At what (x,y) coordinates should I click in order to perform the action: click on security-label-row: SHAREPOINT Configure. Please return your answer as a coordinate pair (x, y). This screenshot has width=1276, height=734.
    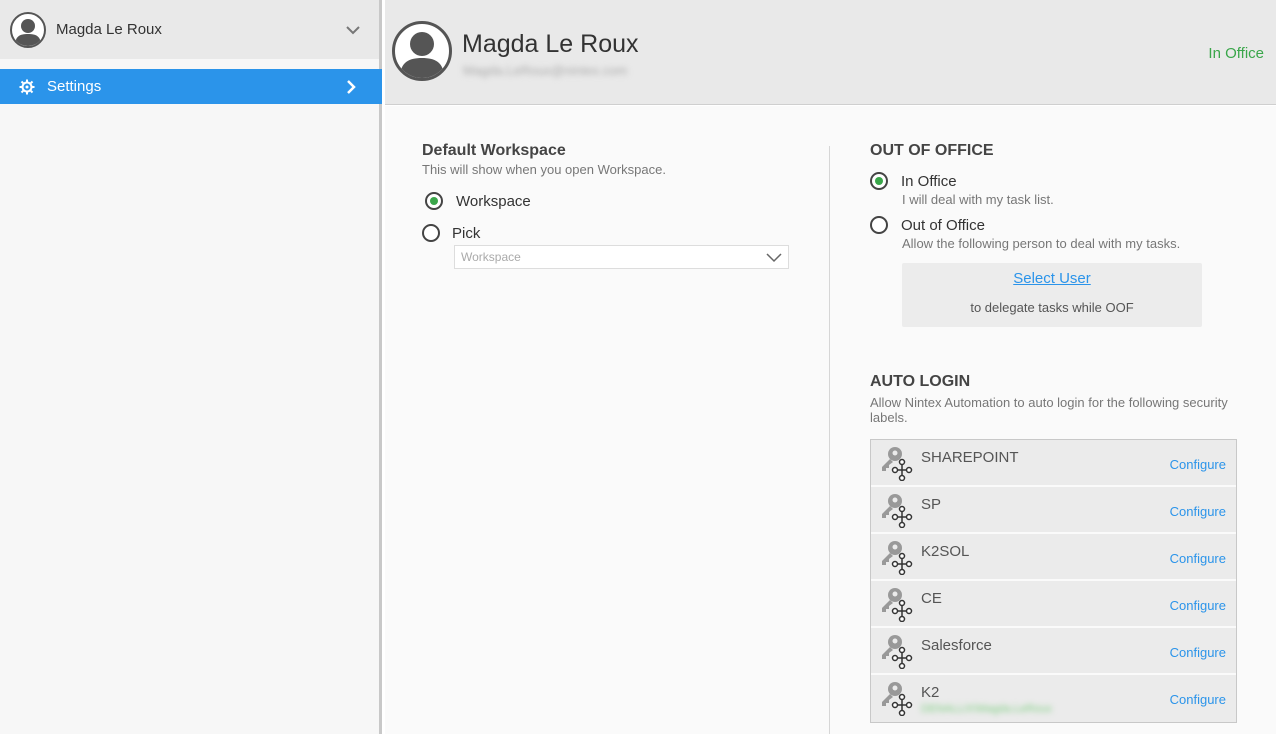
    Looking at the image, I should click on (1053, 463).